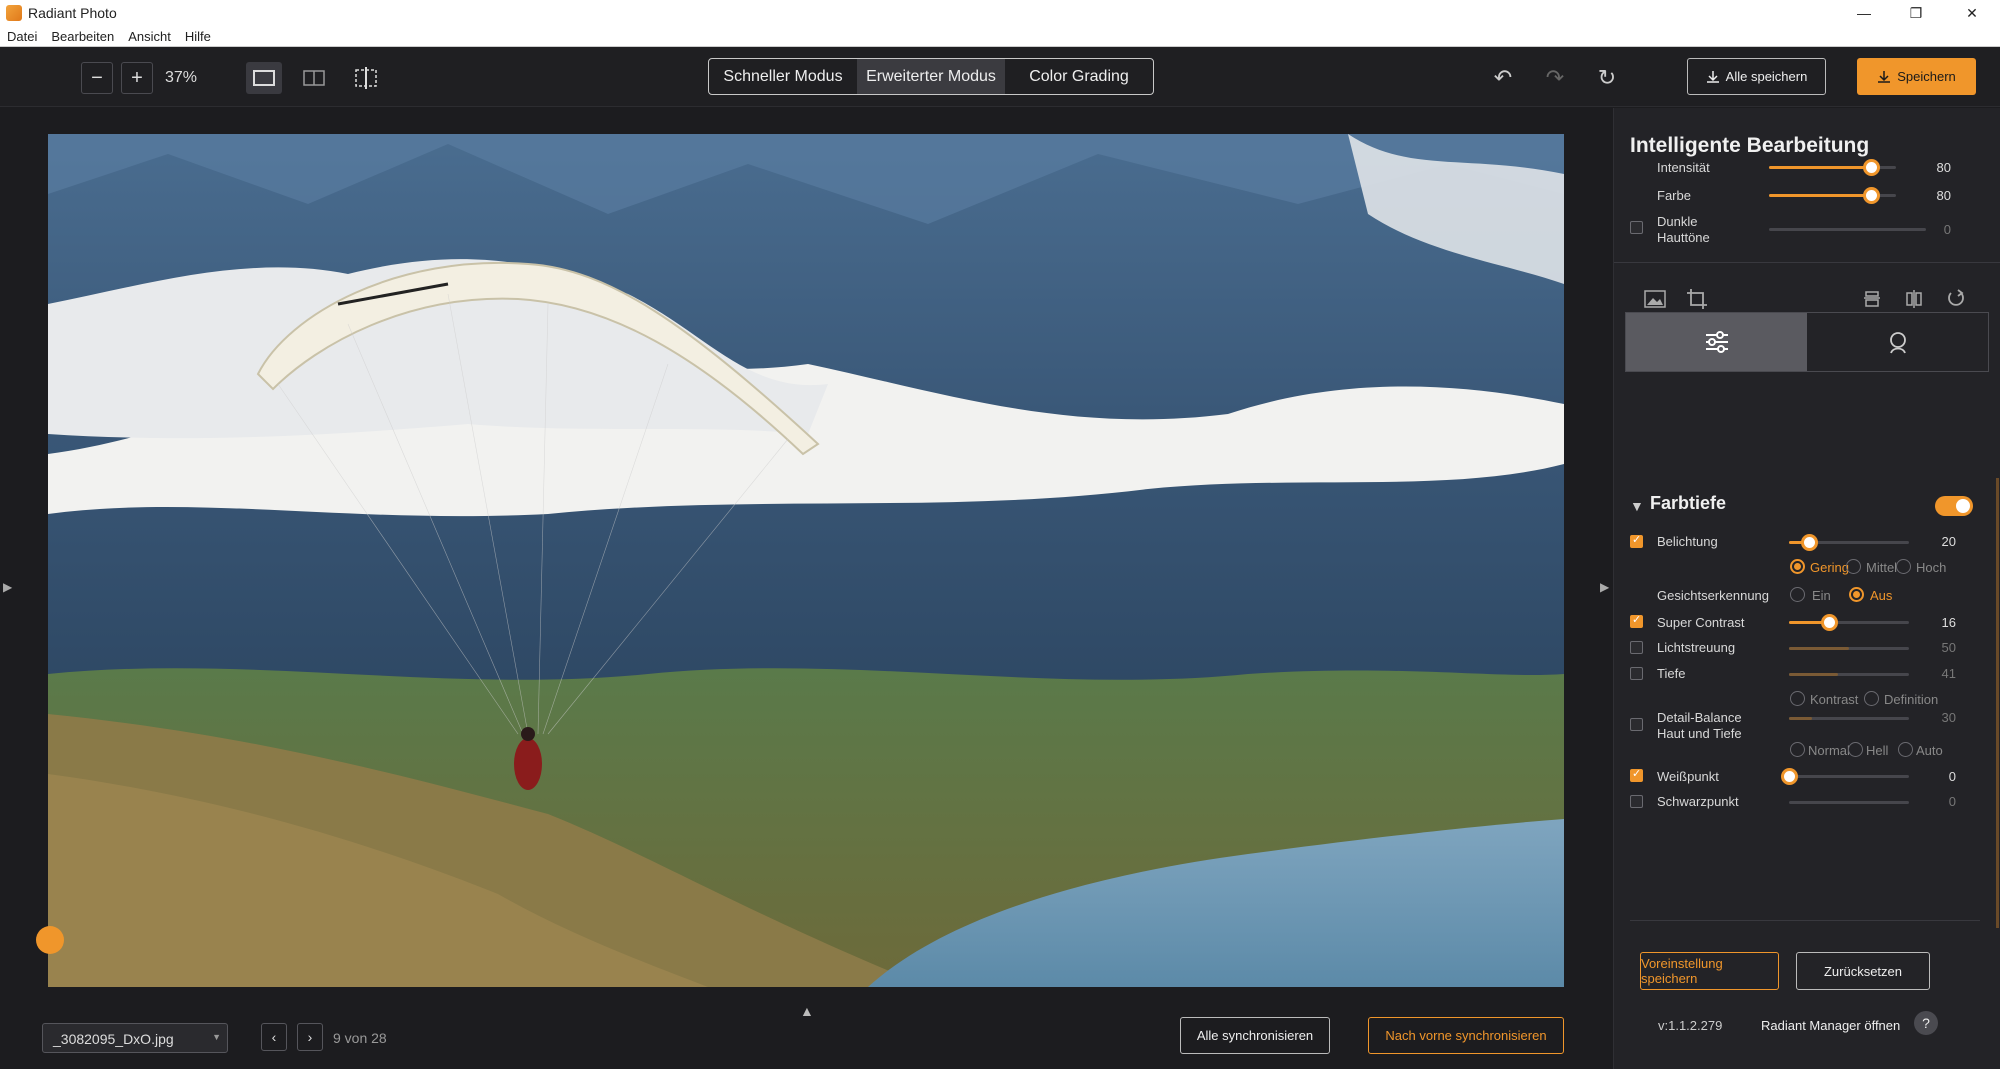 Image resolution: width=2000 pixels, height=1069 pixels. I want to click on single-view-button, so click(264, 78).